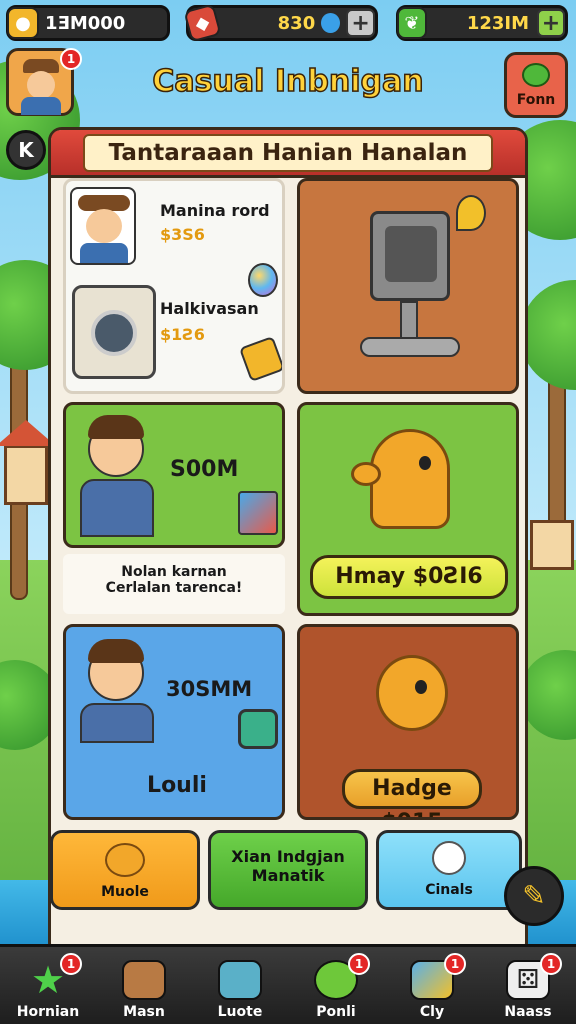 The width and height of the screenshot is (576, 1024). Describe the element at coordinates (260, 359) in the screenshot. I see `gold-block-icon` at that location.